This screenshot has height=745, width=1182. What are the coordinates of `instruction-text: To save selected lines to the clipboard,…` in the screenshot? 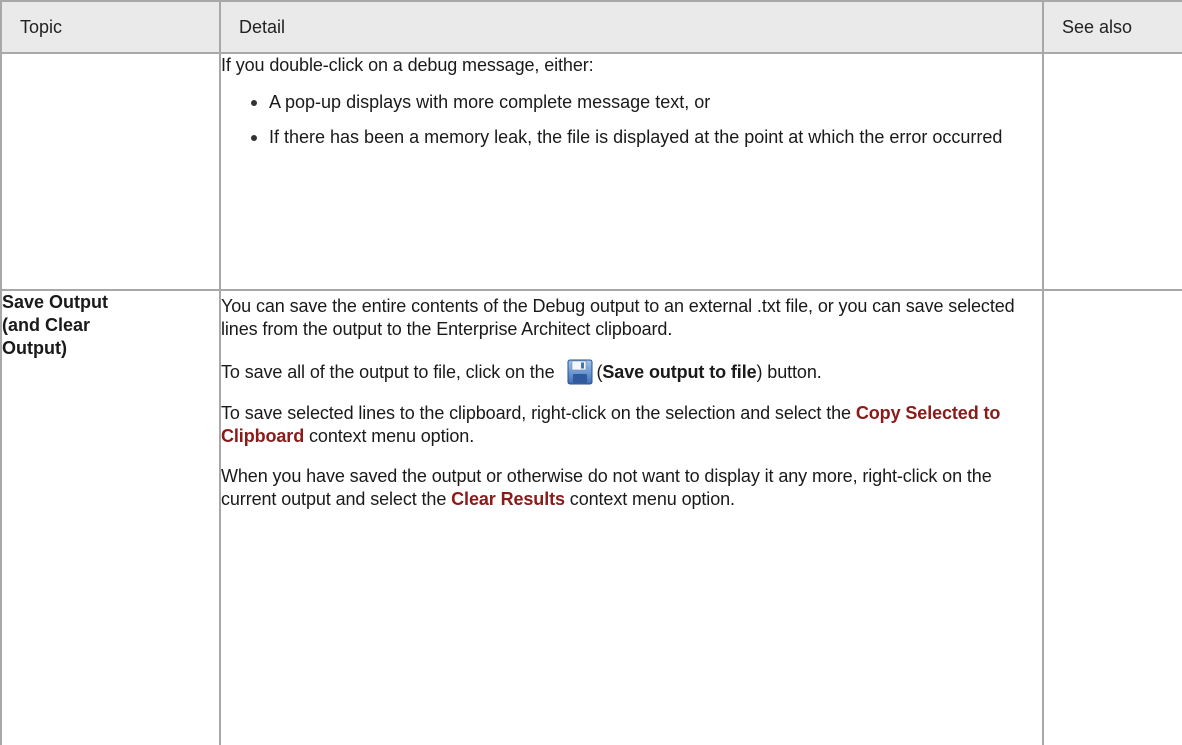 It's located at (538, 413).